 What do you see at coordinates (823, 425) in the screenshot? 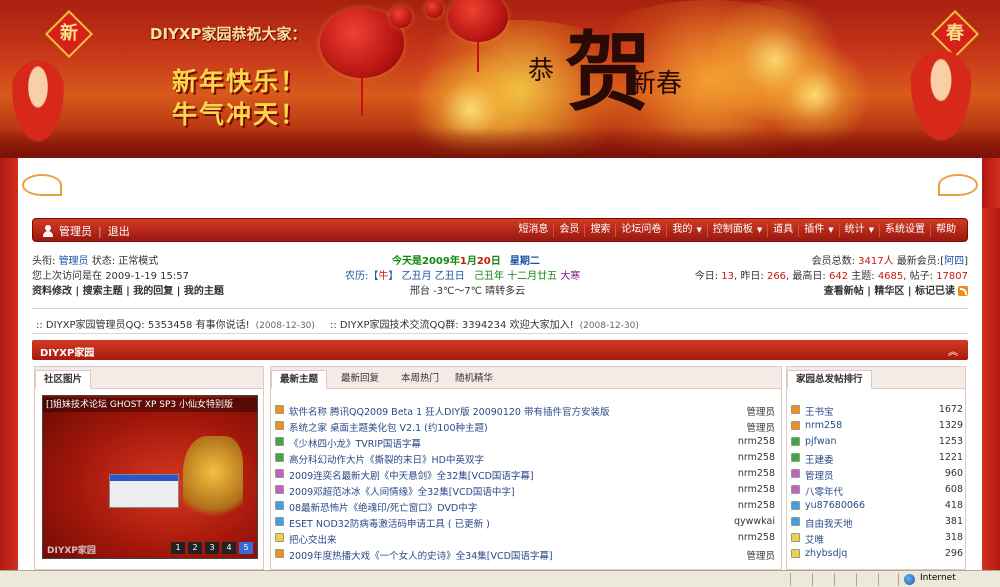
I see `rank-user: nrm258` at bounding box center [823, 425].